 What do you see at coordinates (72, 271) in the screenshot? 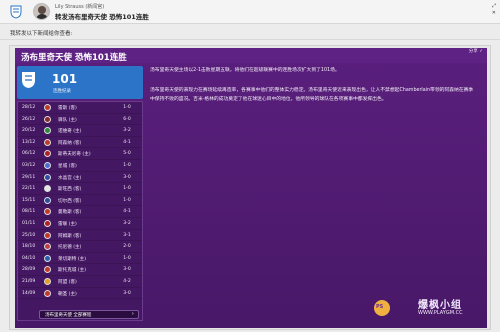
I see `opponent-name: 斯托克城 (主)` at bounding box center [72, 271].